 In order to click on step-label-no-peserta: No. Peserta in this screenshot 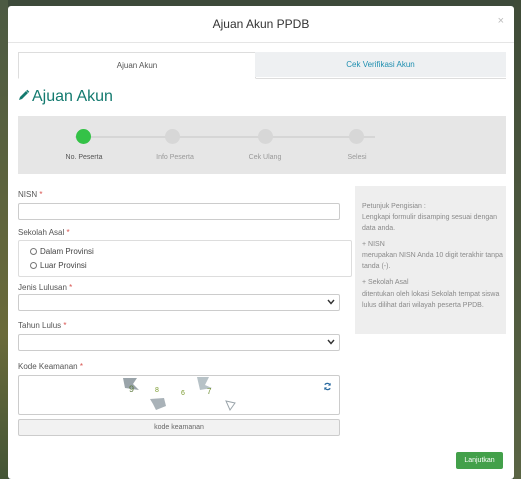, I will do `click(84, 157)`.